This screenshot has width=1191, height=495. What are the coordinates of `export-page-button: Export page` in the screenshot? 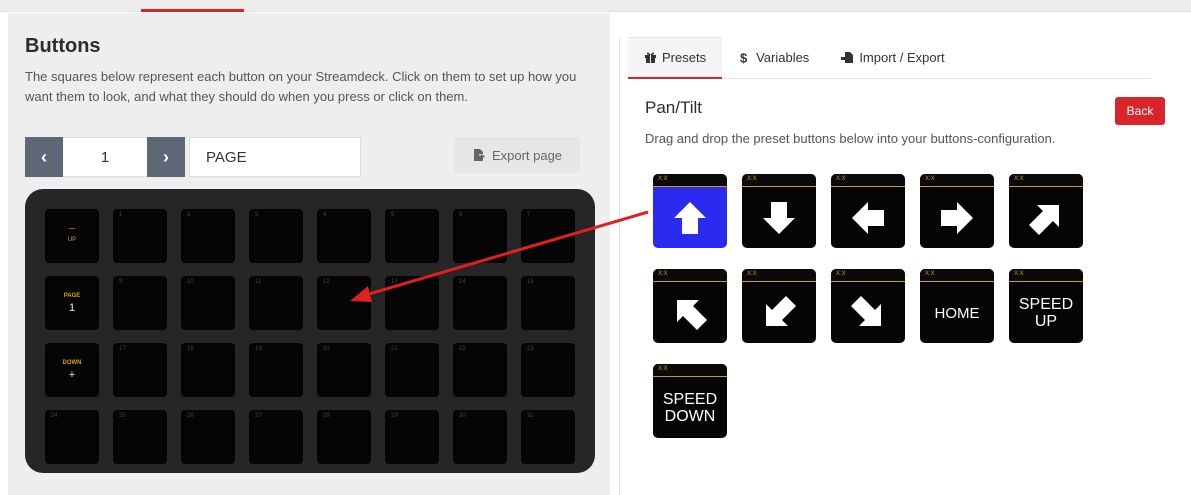 It's located at (517, 155).